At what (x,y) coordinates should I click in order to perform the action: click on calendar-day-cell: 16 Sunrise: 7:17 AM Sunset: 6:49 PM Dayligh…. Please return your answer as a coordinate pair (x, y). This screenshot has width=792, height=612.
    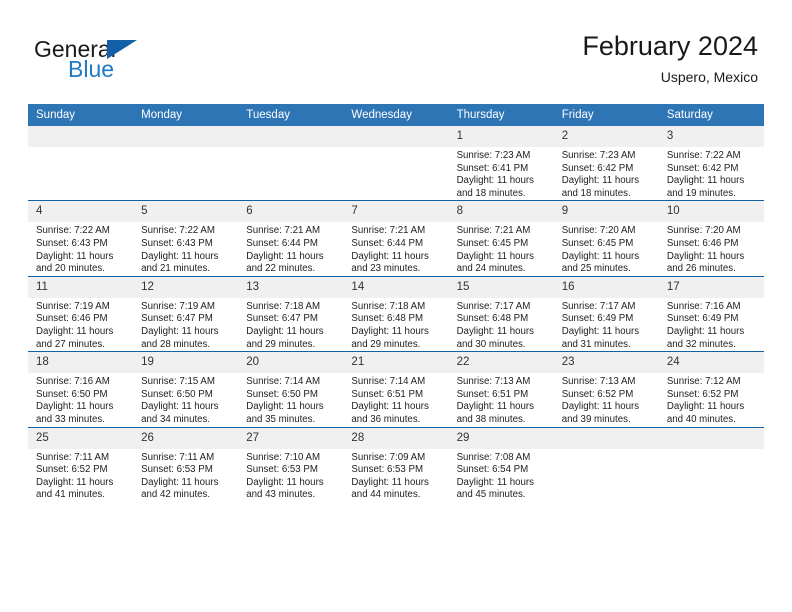
    Looking at the image, I should click on (606, 313).